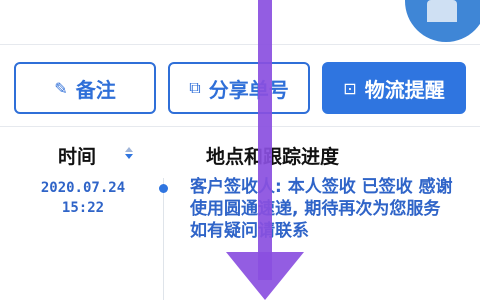 This screenshot has width=480, height=300. Describe the element at coordinates (240, 44) in the screenshot. I see `top-divider` at that location.